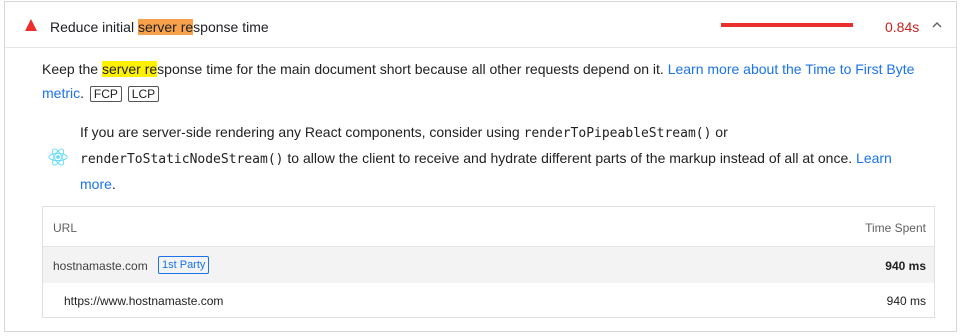  I want to click on react-icon, so click(58, 157).